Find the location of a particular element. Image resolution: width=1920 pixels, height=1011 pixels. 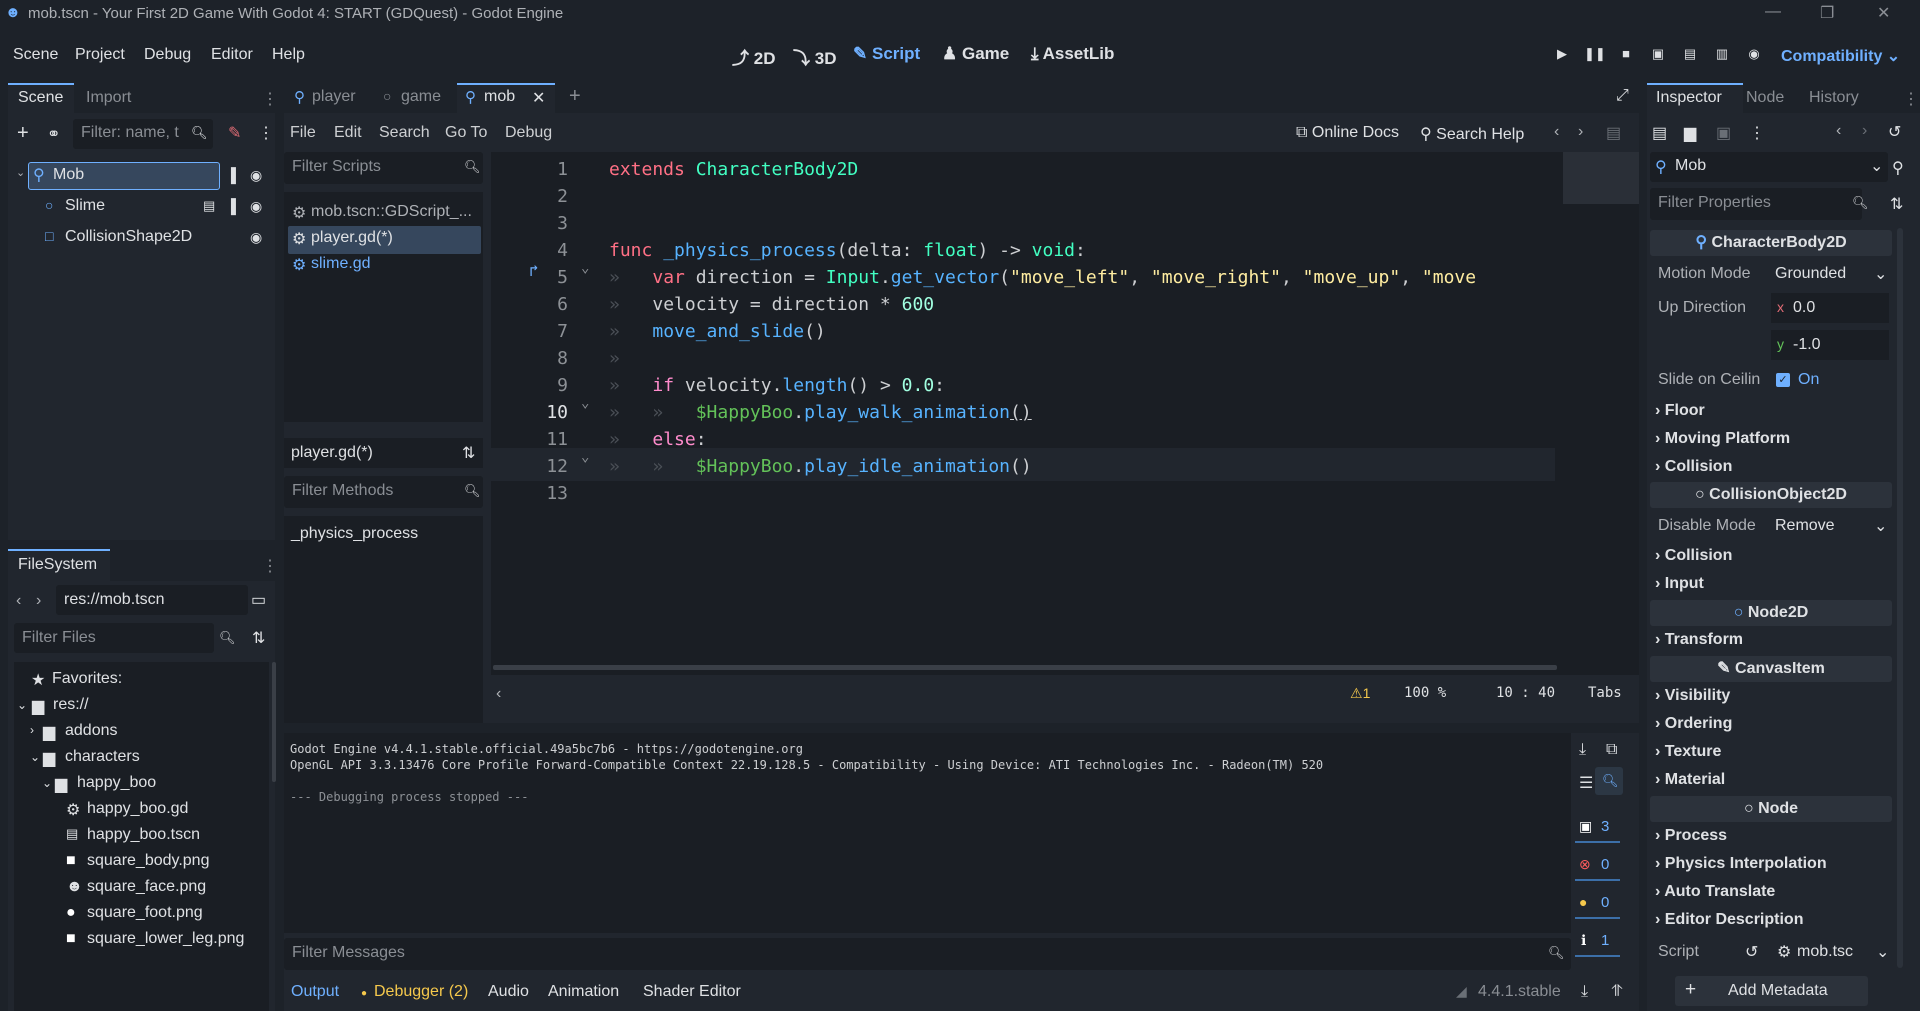

disable-mode-select: Remove ⌄ is located at coordinates (1830, 526).